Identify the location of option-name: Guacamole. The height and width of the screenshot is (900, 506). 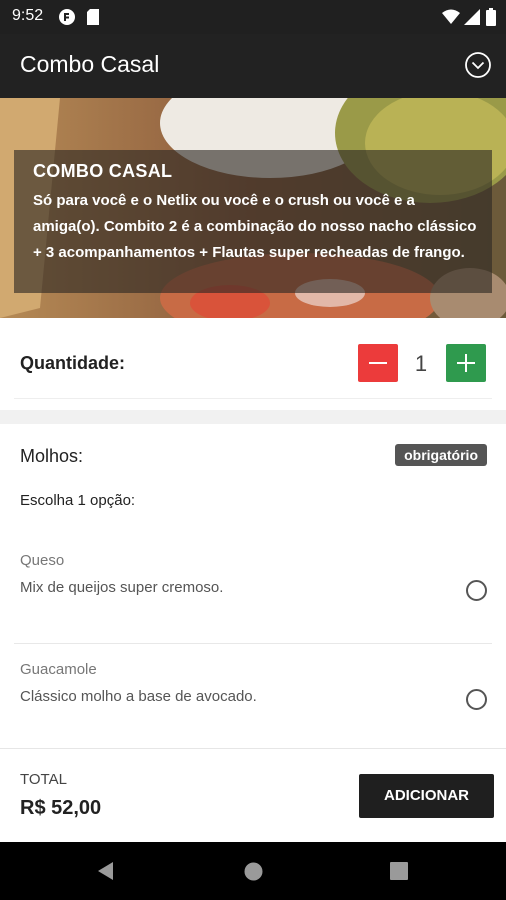
(58, 669).